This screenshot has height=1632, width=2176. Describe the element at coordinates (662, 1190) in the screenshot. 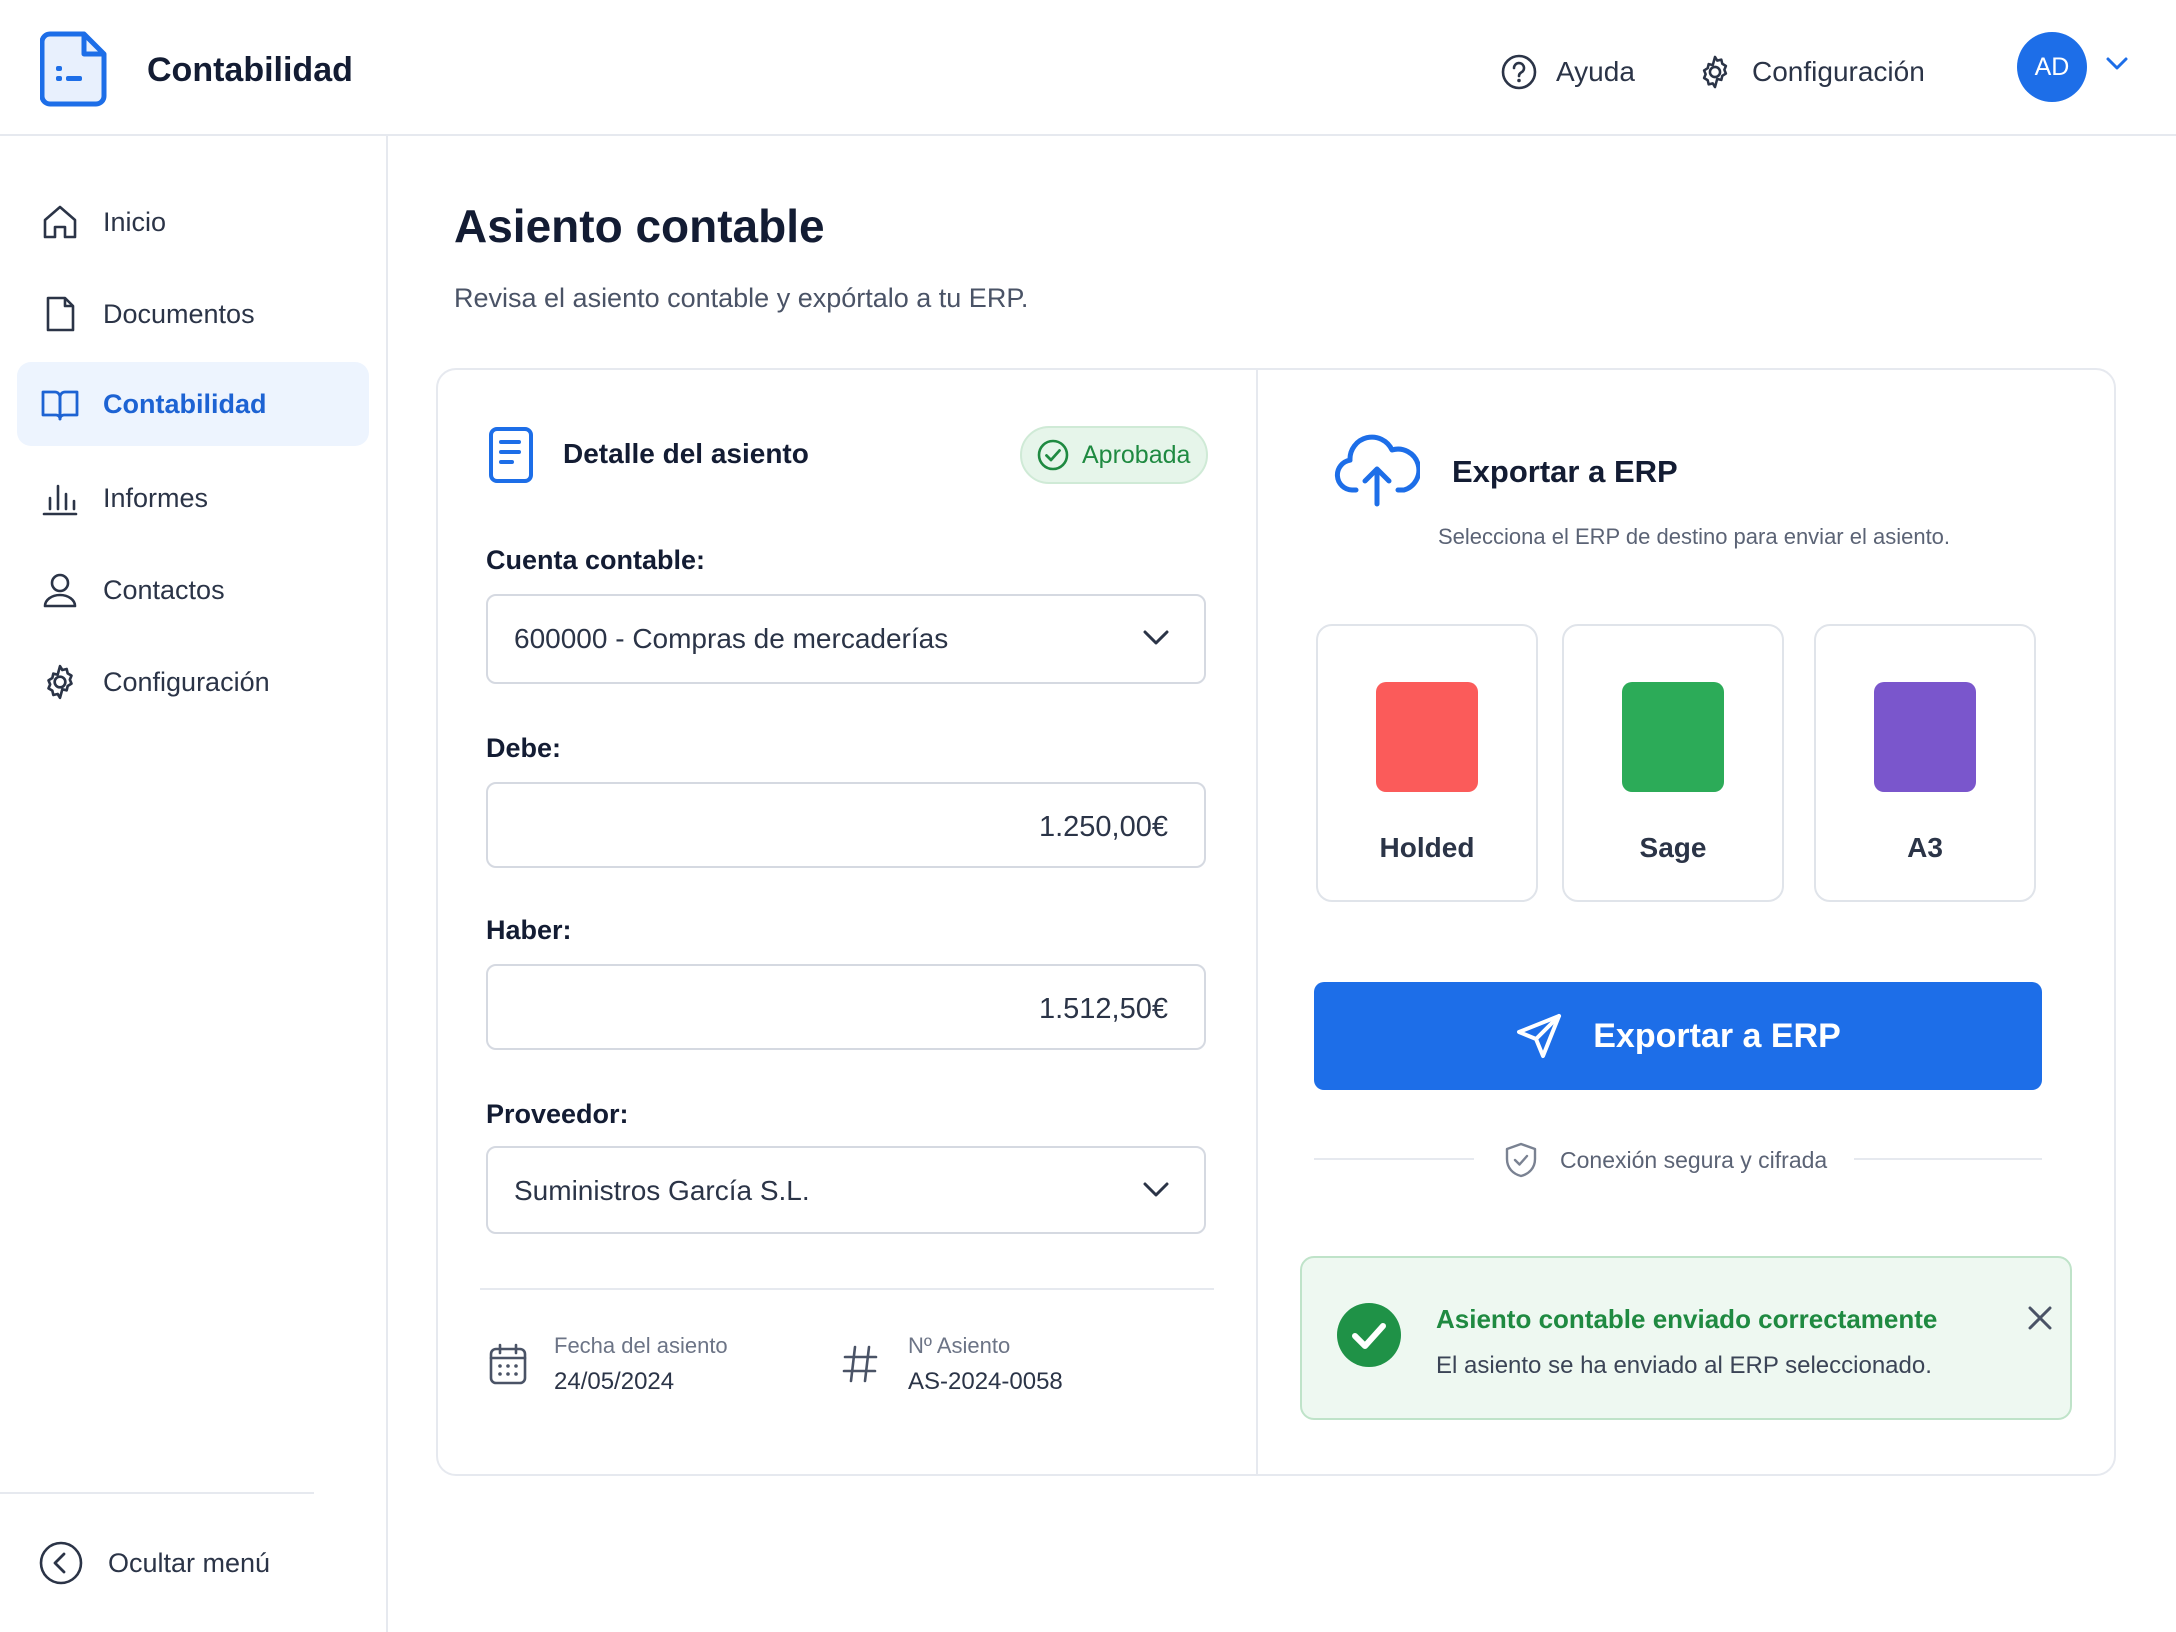

I see `supplier-value: Suministros García S.L.` at that location.